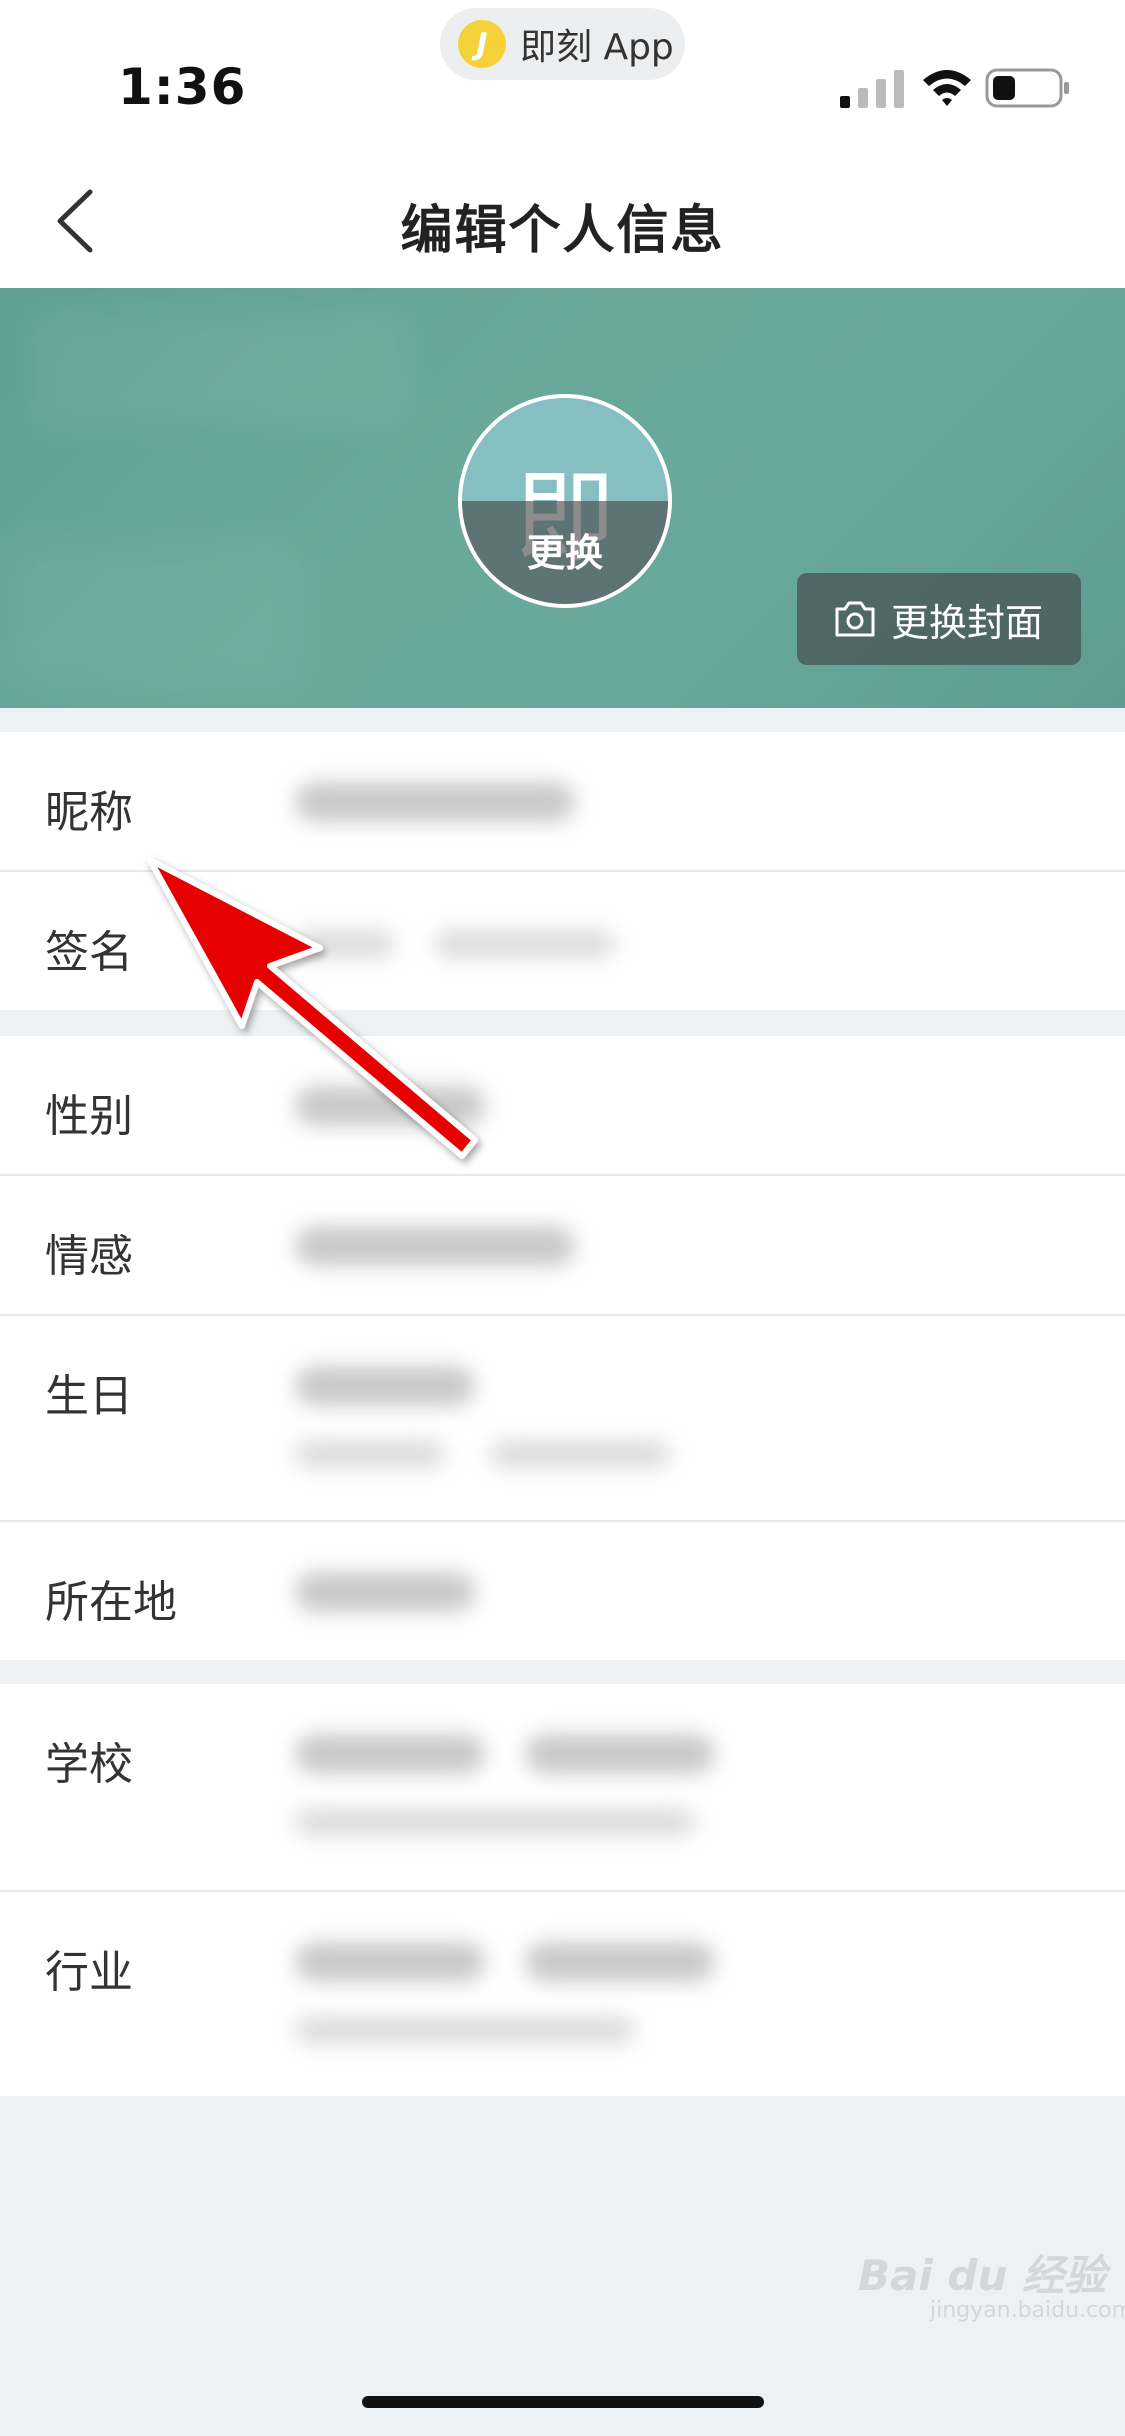 This screenshot has height=2436, width=1125. Describe the element at coordinates (967, 622) in the screenshot. I see `change-cover-label: 更换封面` at that location.